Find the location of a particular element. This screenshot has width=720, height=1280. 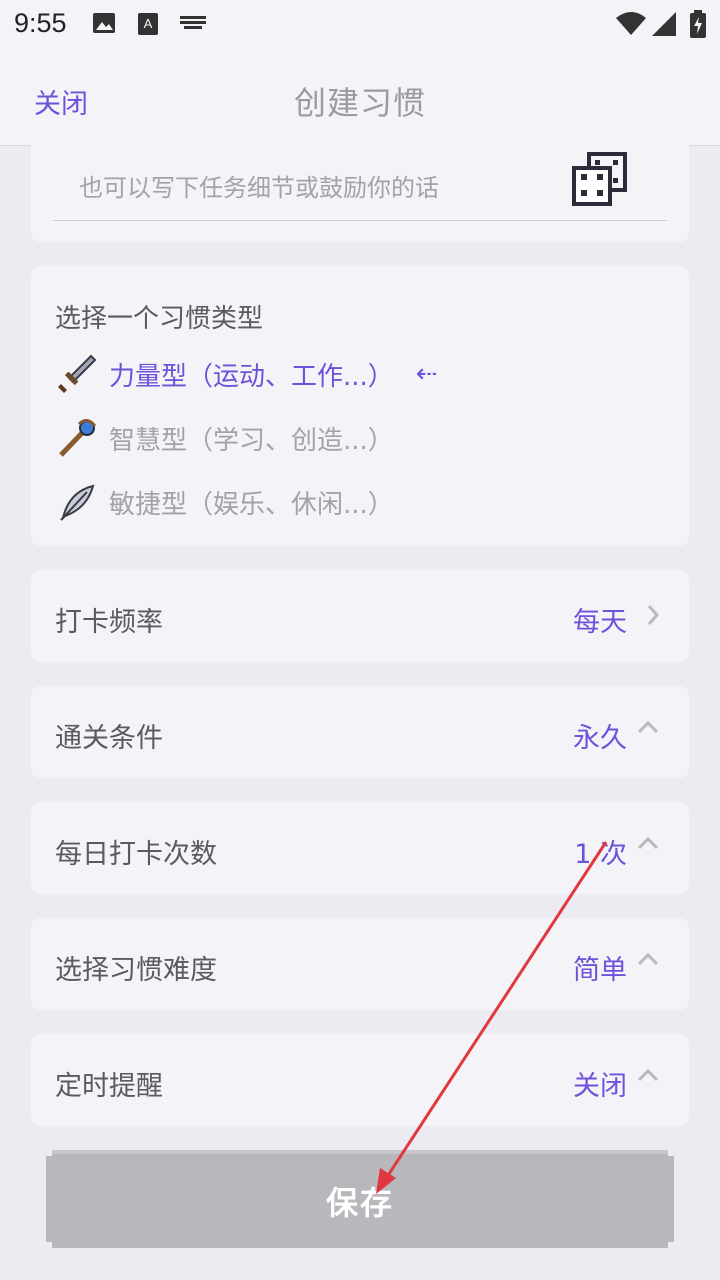

wifi-icon is located at coordinates (631, 23).